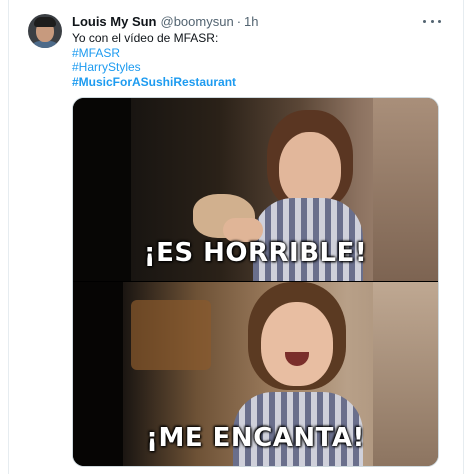  What do you see at coordinates (255, 438) in the screenshot?
I see `meme-caption-bottom: ¡ME ENCANTA!` at bounding box center [255, 438].